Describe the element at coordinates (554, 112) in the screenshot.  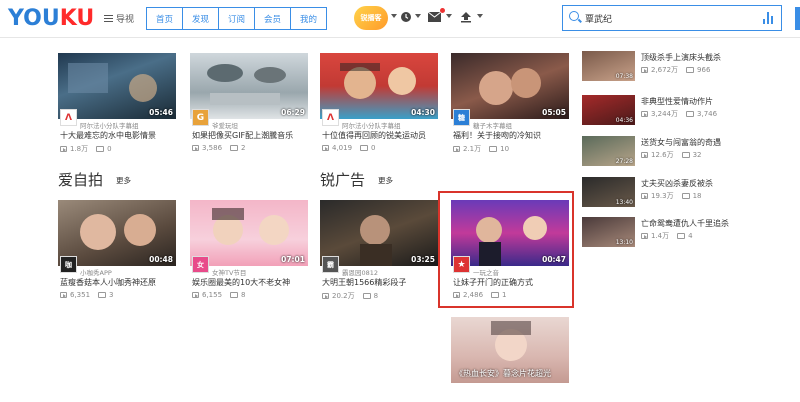
I see `video-duration: 05:05` at that location.